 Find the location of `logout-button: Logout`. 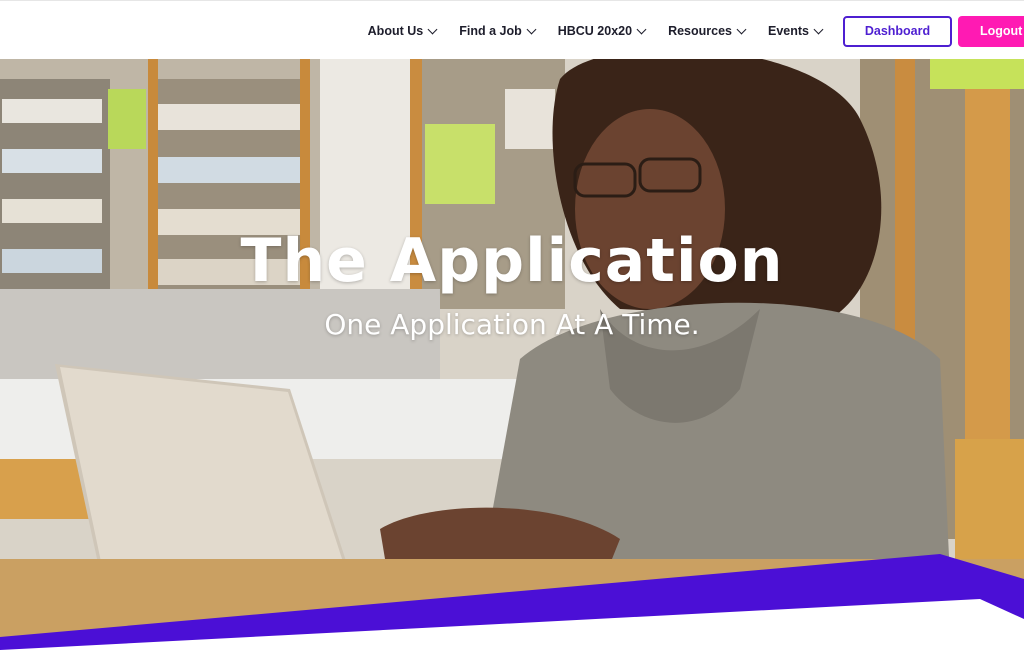

logout-button: Logout is located at coordinates (991, 31).